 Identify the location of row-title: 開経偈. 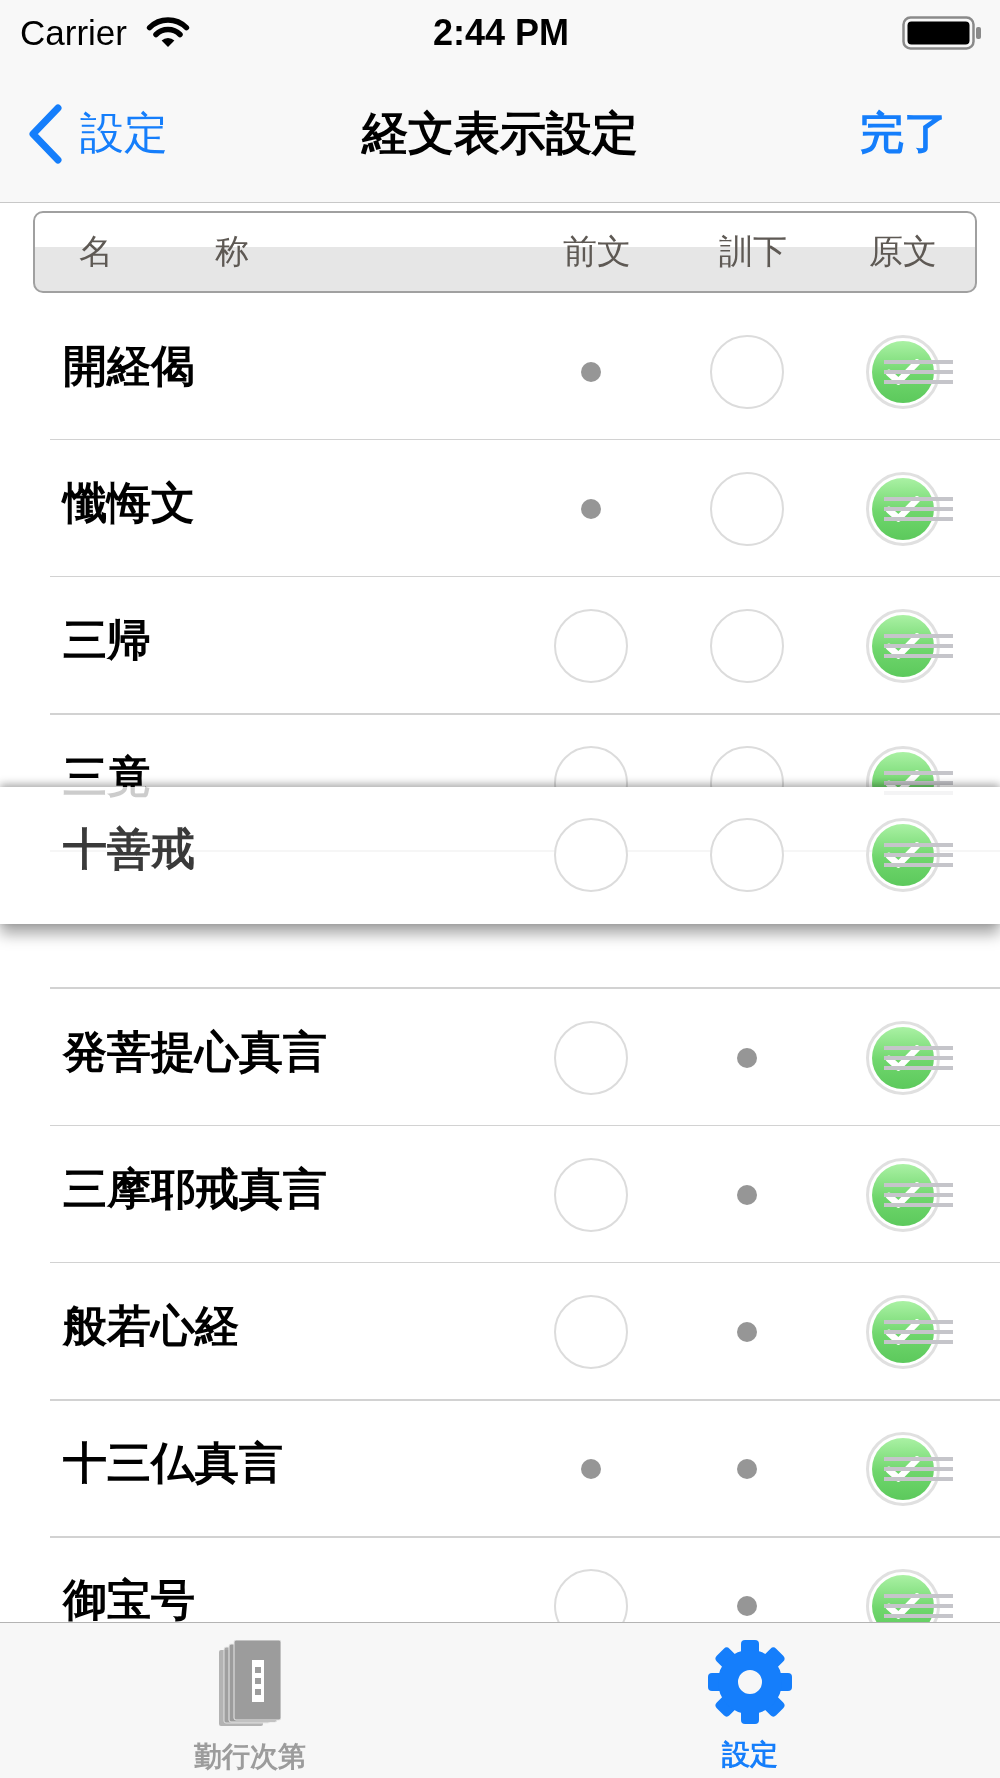
(129, 365).